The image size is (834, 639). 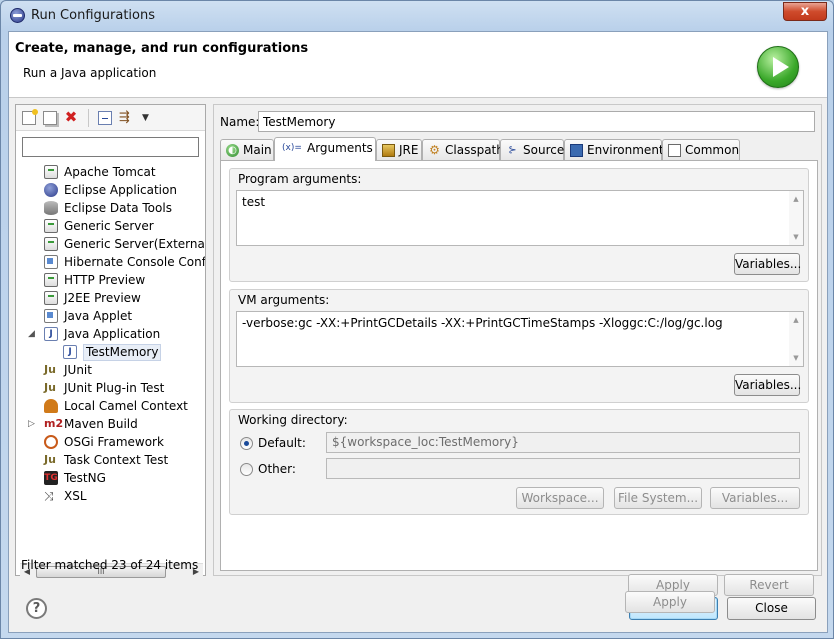 I want to click on tab-arguments: (x)= Arguments, so click(x=325, y=149).